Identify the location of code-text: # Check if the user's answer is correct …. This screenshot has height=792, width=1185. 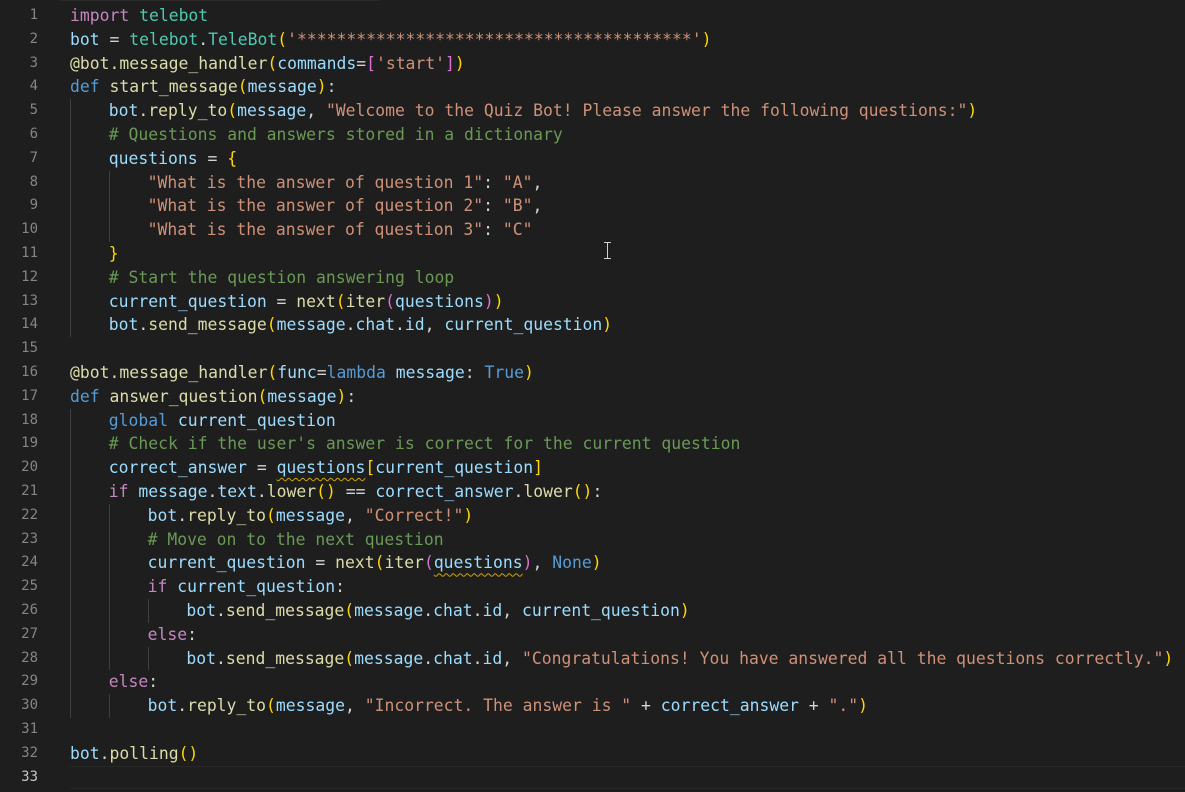
(425, 444).